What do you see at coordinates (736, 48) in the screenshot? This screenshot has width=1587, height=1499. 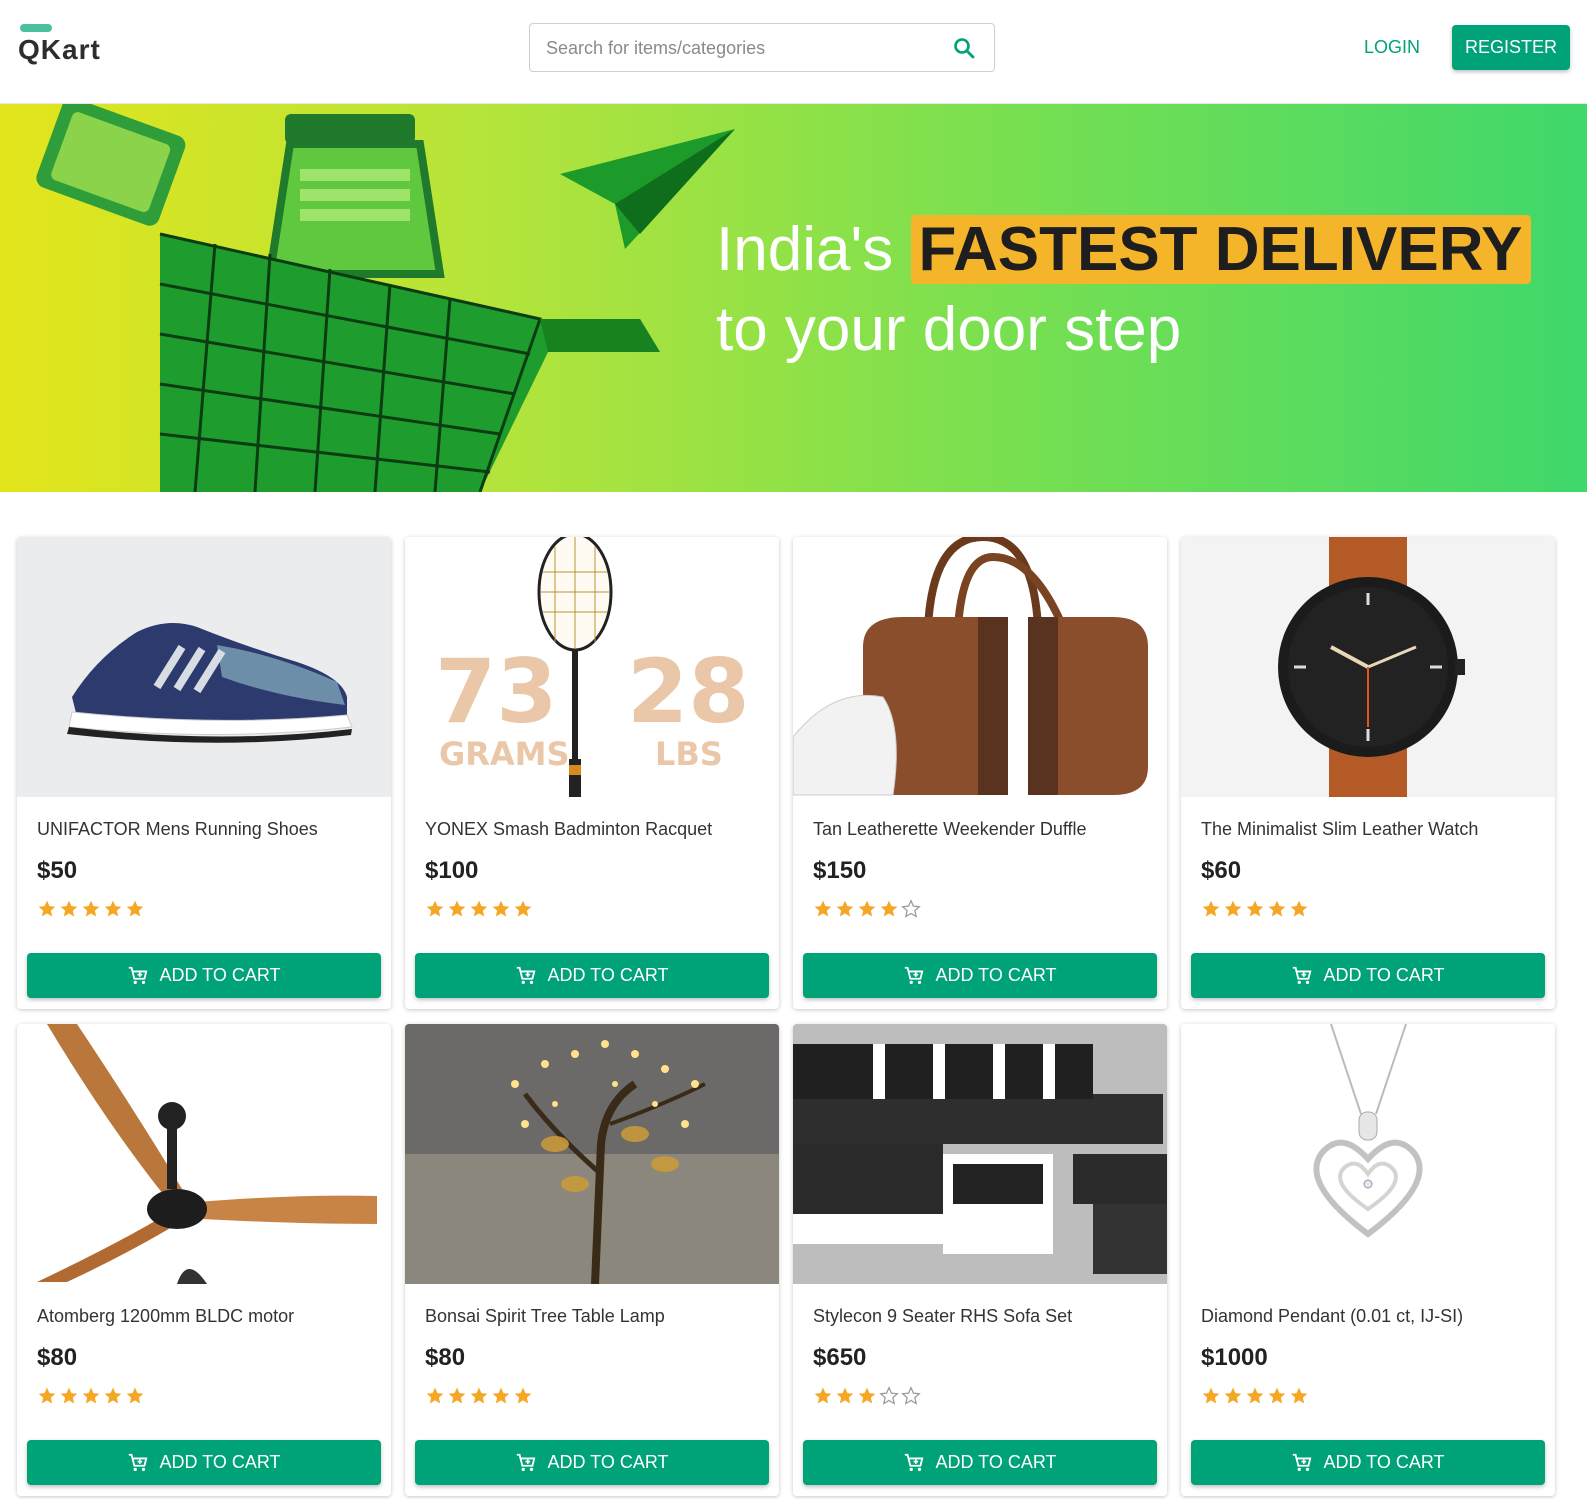 I see `search-input` at bounding box center [736, 48].